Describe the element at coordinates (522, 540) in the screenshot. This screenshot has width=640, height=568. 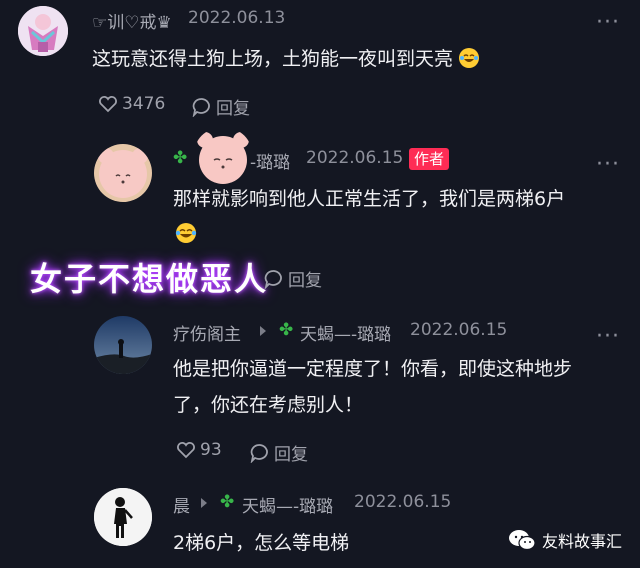
I see `wechat-icon` at that location.